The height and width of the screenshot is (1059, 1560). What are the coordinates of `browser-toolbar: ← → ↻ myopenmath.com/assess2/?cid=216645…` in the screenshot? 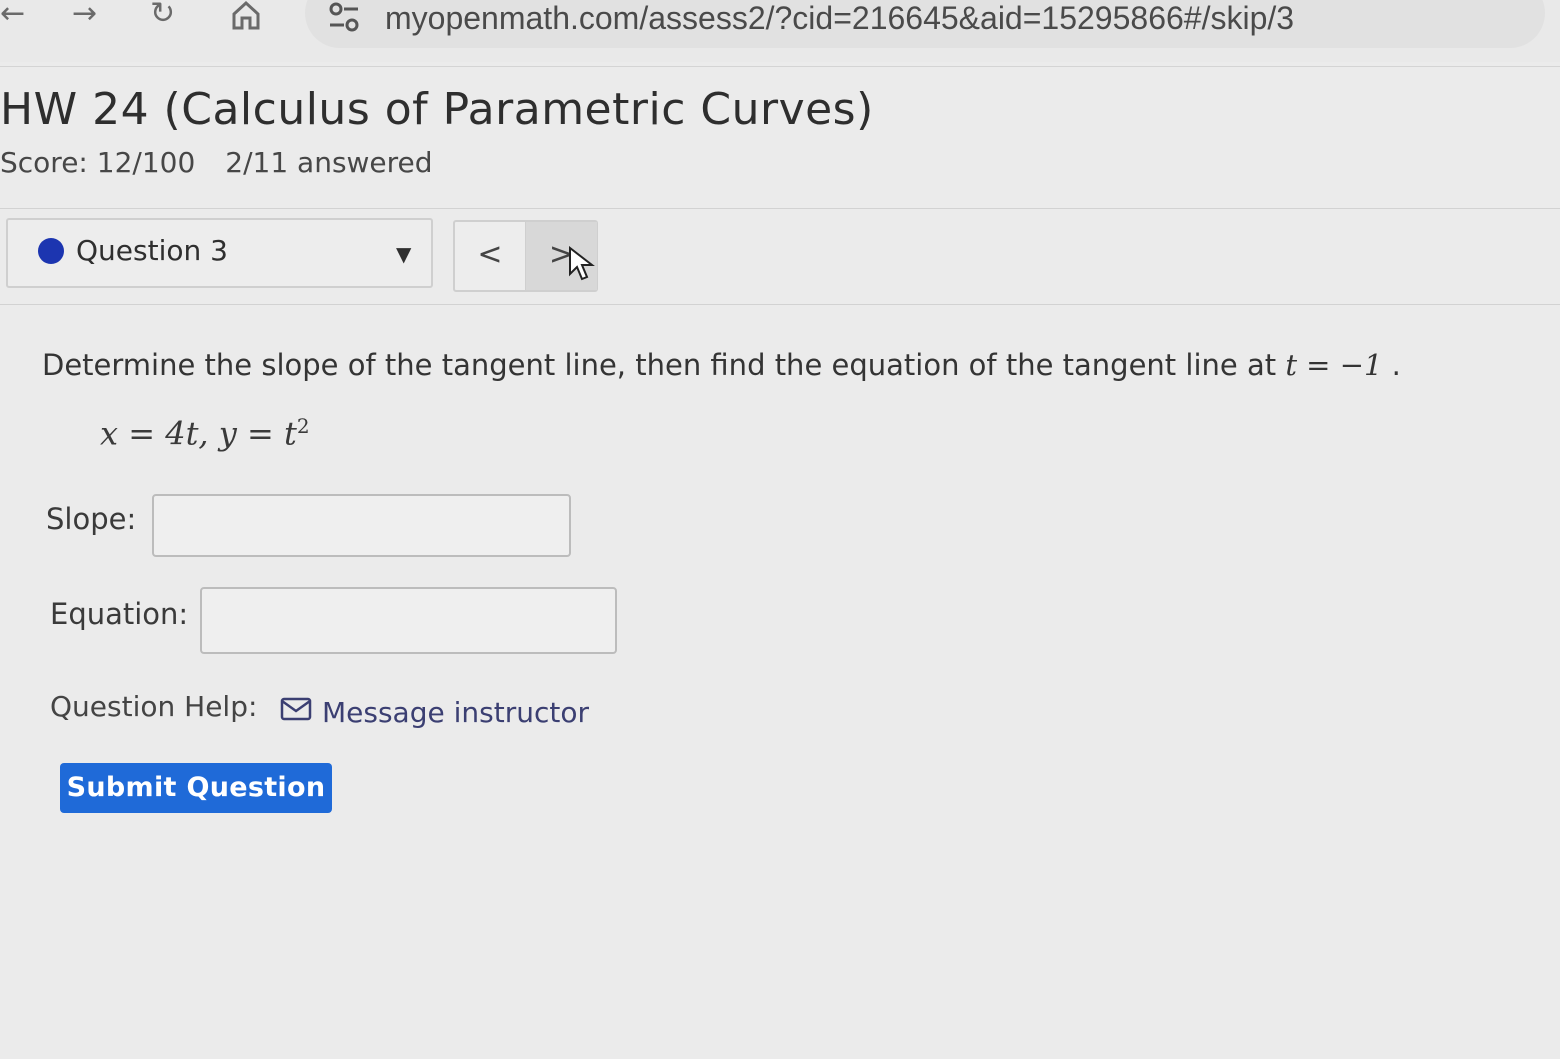 It's located at (780, 33).